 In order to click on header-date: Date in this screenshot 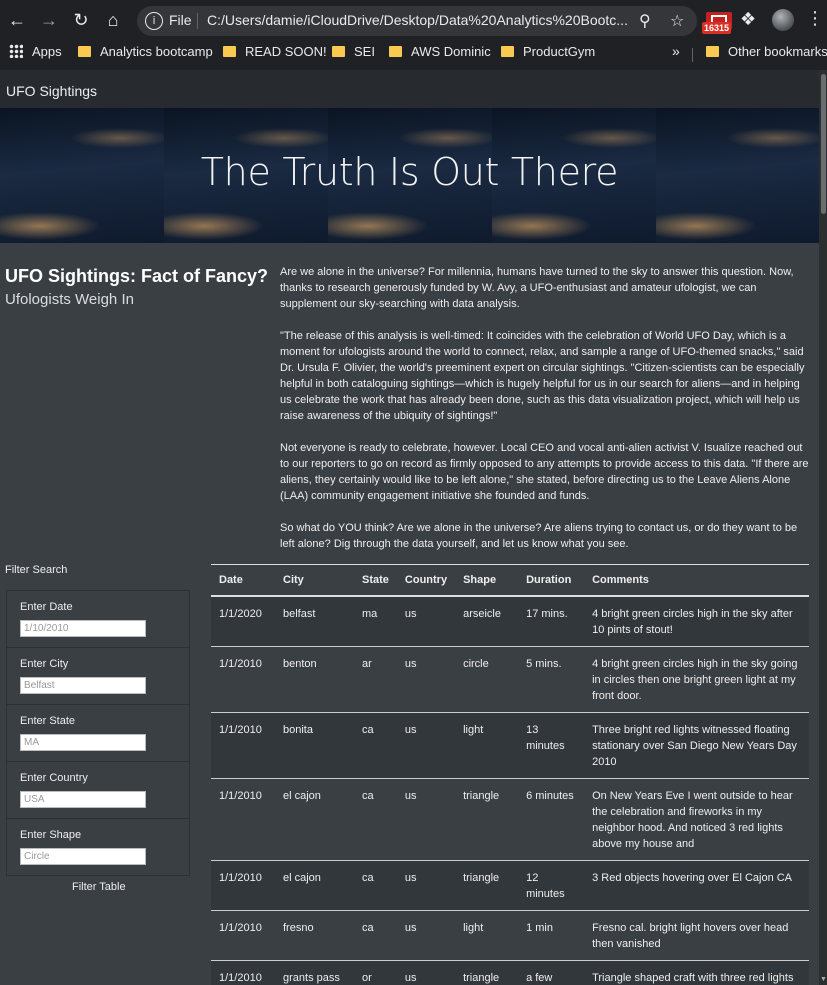, I will do `click(243, 580)`.